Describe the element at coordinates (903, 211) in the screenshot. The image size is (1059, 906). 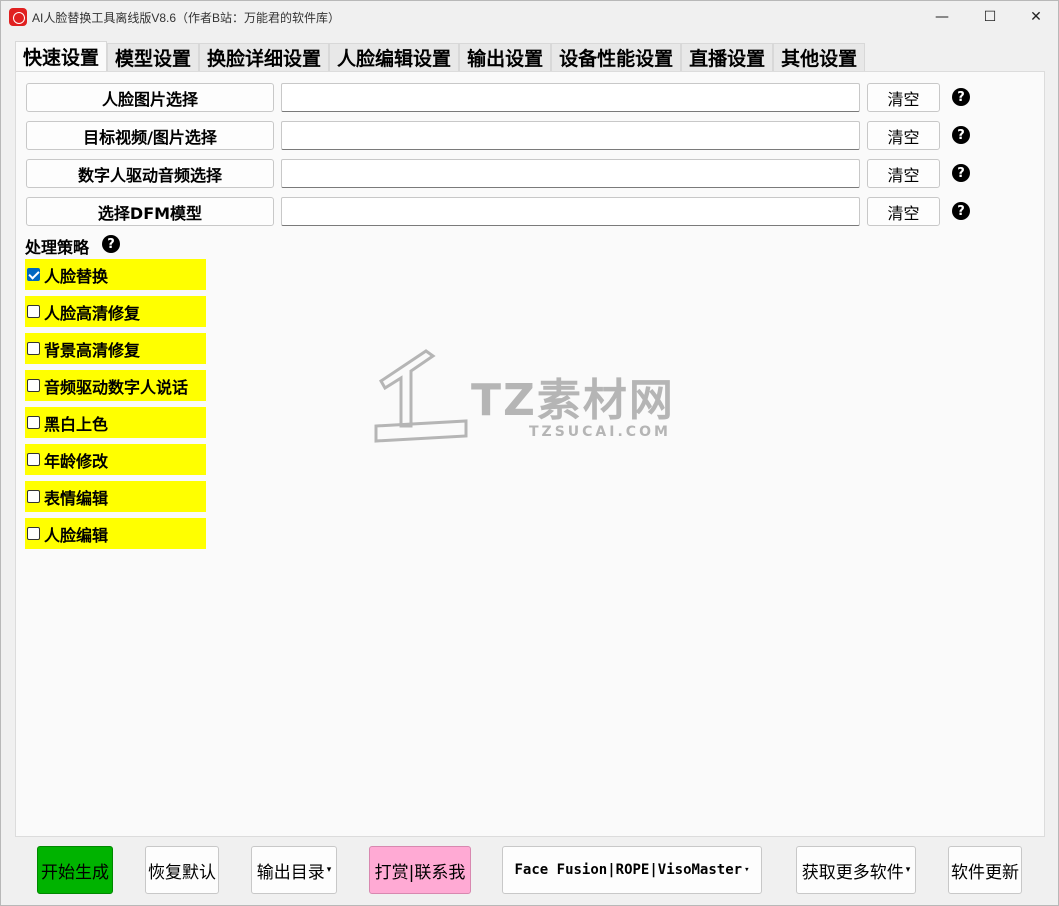
I see `clear-dfm-model-button: 清空` at that location.